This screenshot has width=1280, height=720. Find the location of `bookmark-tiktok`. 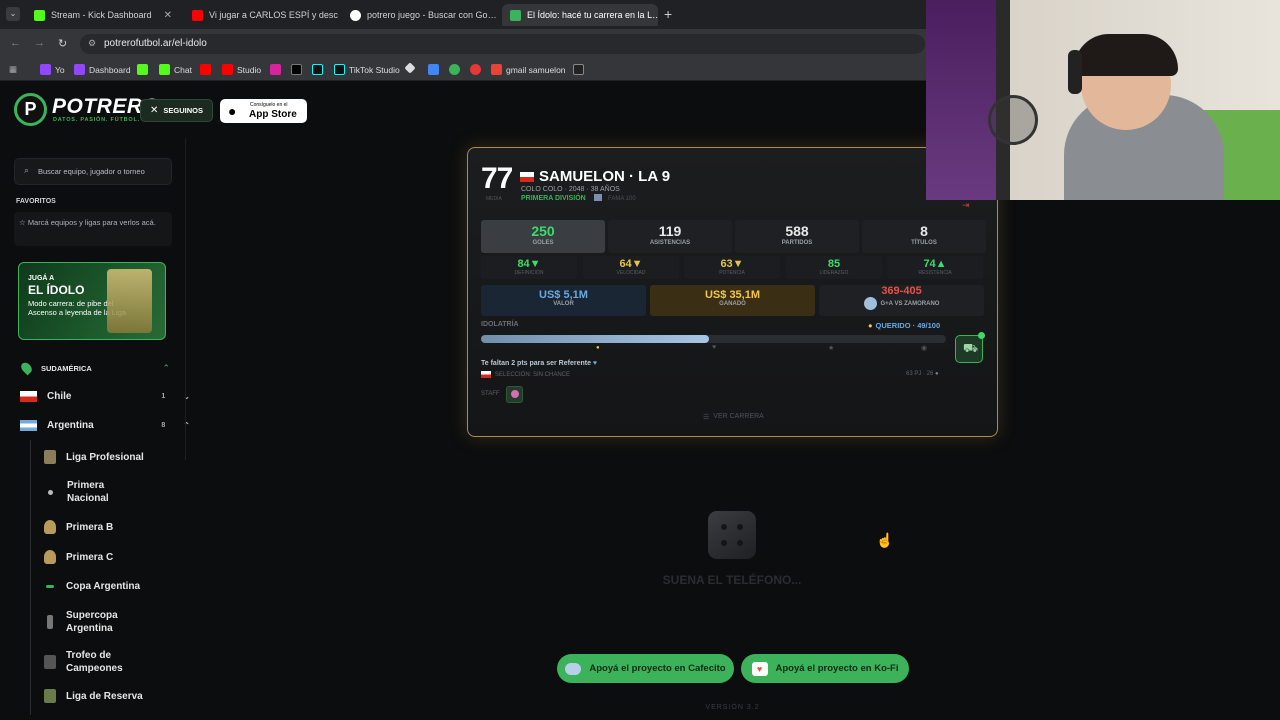

bookmark-tiktok is located at coordinates (317, 69).